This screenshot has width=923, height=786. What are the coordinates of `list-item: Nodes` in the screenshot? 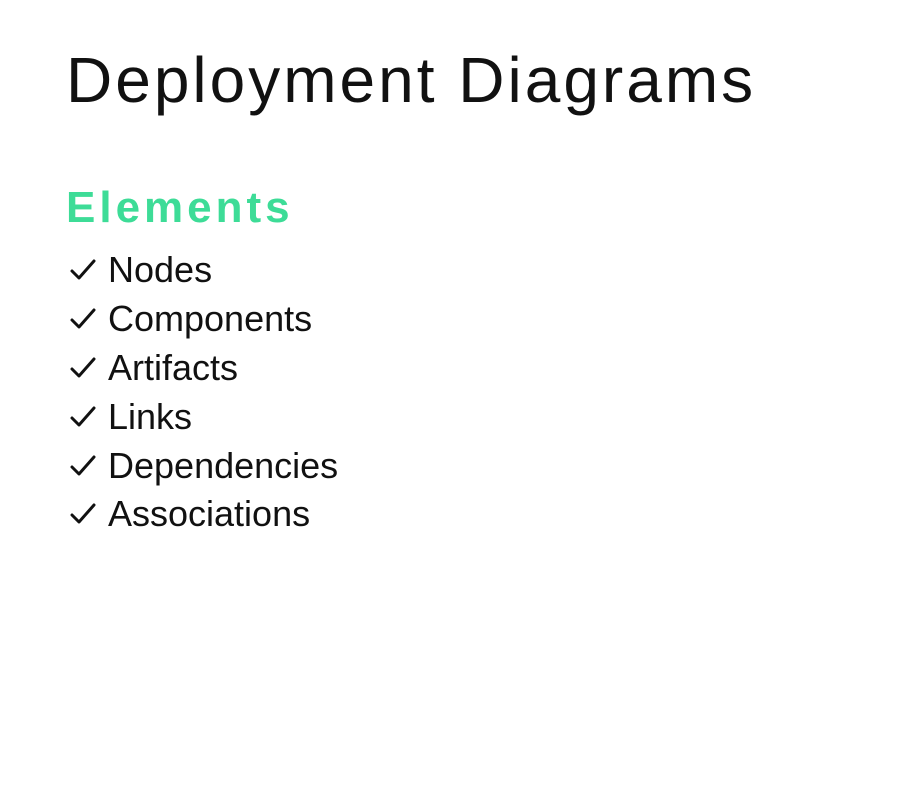 It's located at (491, 270).